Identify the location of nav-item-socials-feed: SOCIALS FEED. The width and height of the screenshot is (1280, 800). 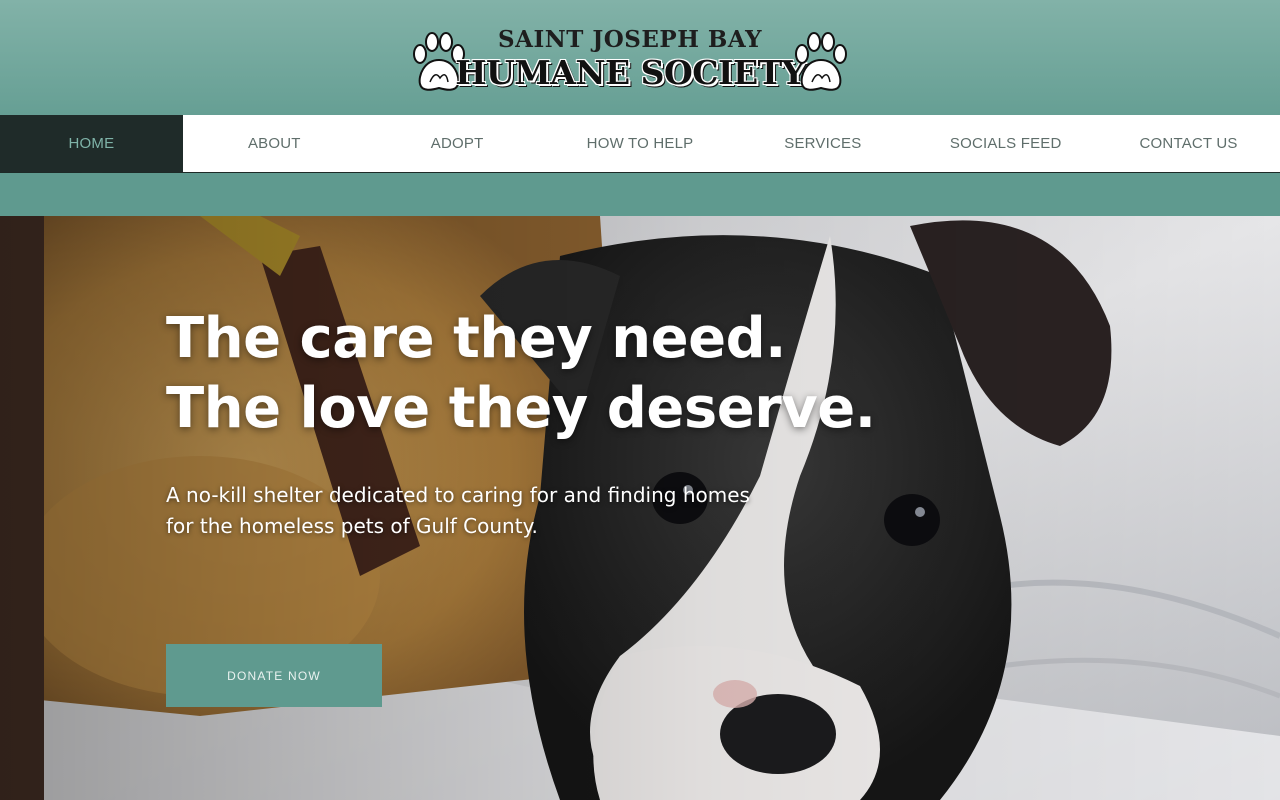
(1005, 143).